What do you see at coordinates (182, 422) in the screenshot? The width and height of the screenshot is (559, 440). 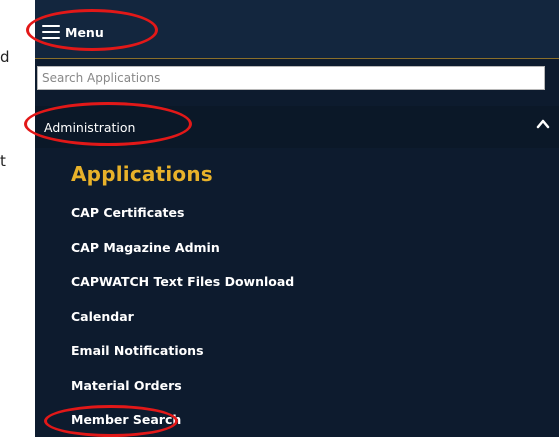 I see `app-link-member-search: Member Search` at bounding box center [182, 422].